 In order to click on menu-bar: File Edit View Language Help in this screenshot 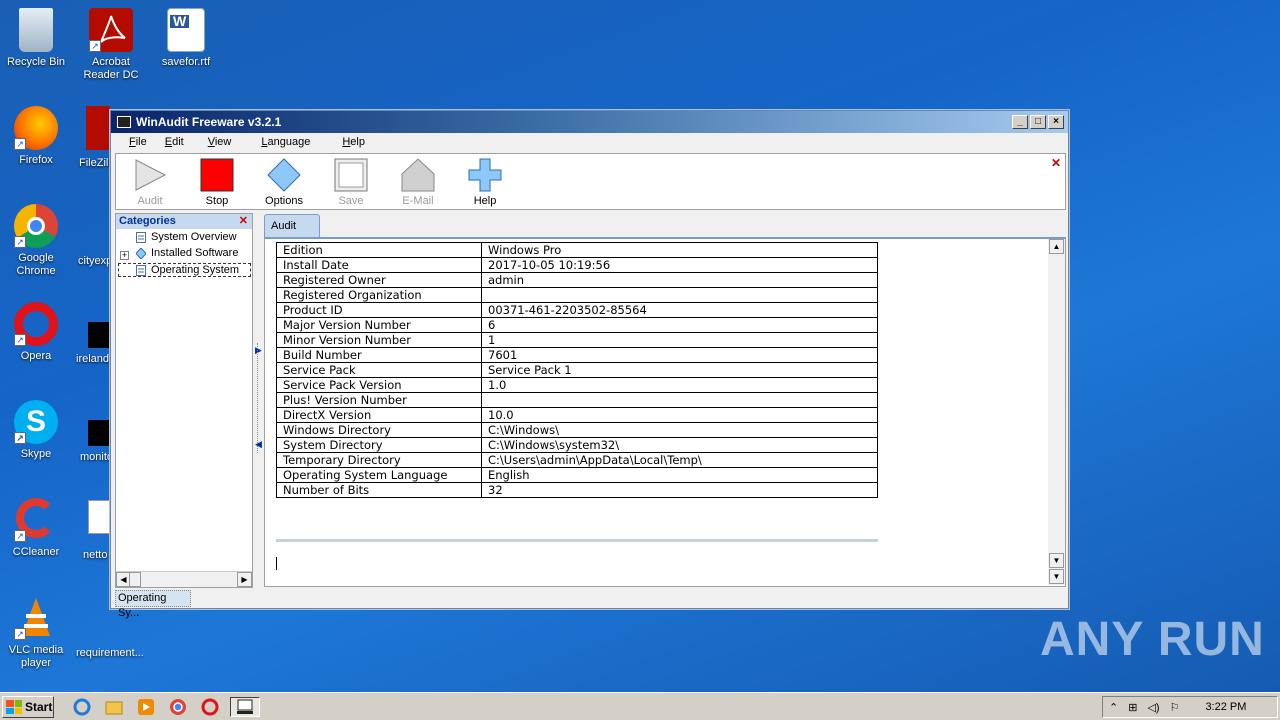, I will do `click(589, 142)`.